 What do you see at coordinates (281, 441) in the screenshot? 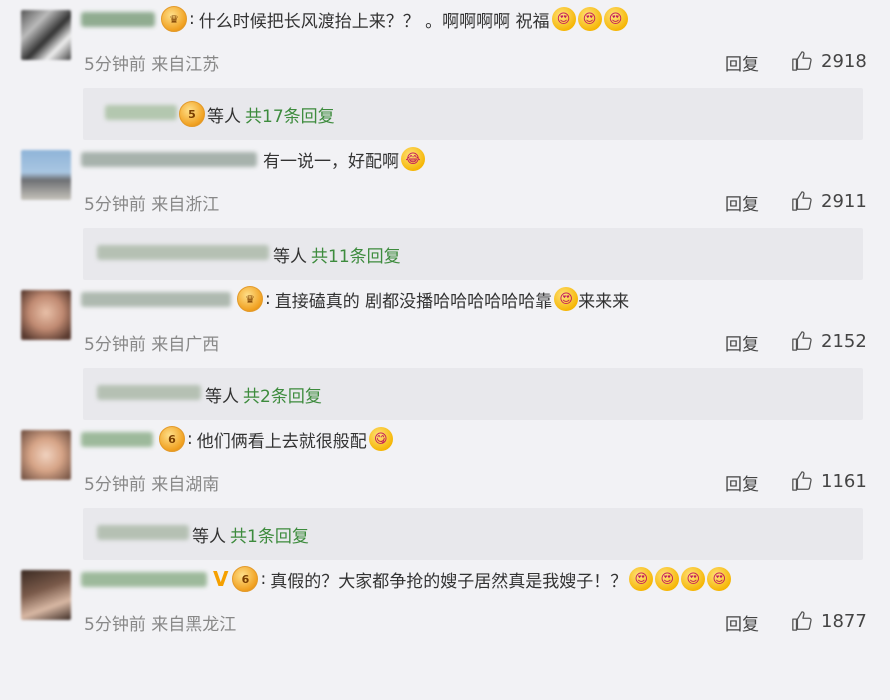
I see `comment-text: 他们俩看上去就很般配` at bounding box center [281, 441].